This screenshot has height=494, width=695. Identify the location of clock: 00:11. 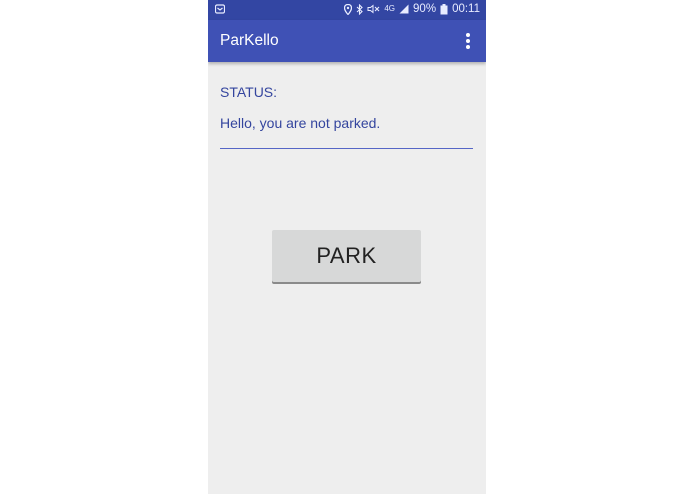
(466, 9).